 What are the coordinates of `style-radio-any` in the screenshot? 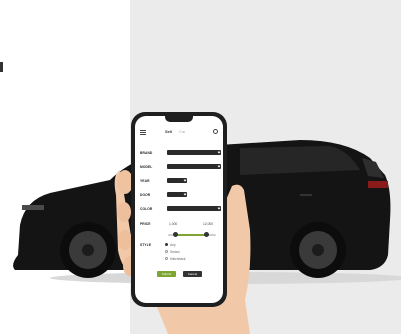 It's located at (166, 244).